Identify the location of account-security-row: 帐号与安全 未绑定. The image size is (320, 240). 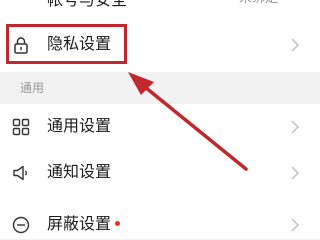
(160, 12).